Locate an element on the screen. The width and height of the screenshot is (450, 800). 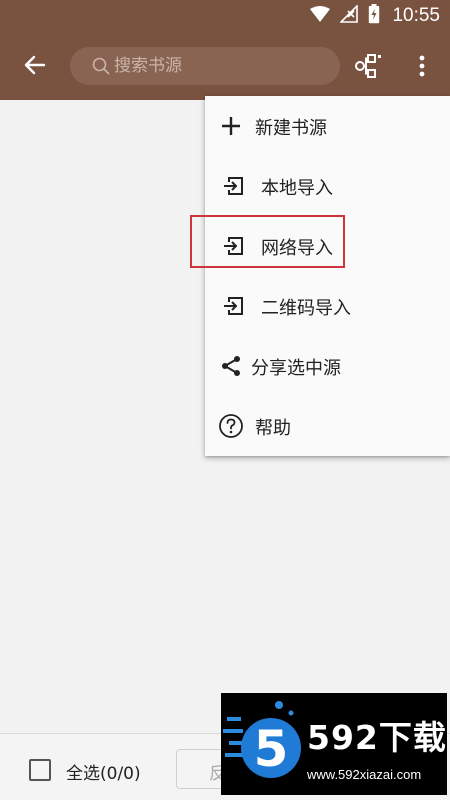
menu-item-label: 二维码导入 is located at coordinates (306, 308).